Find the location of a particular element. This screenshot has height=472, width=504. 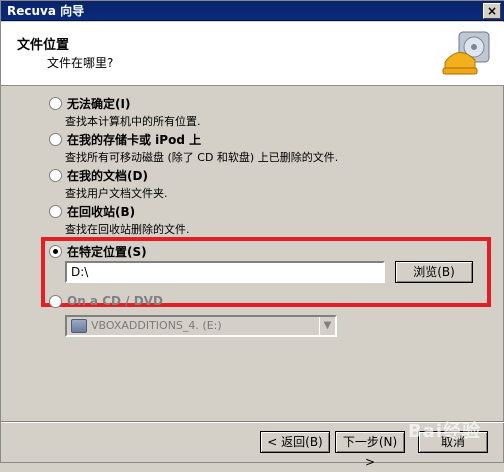

option-recycle-bin-label: 在回收站(B) is located at coordinates (101, 211).